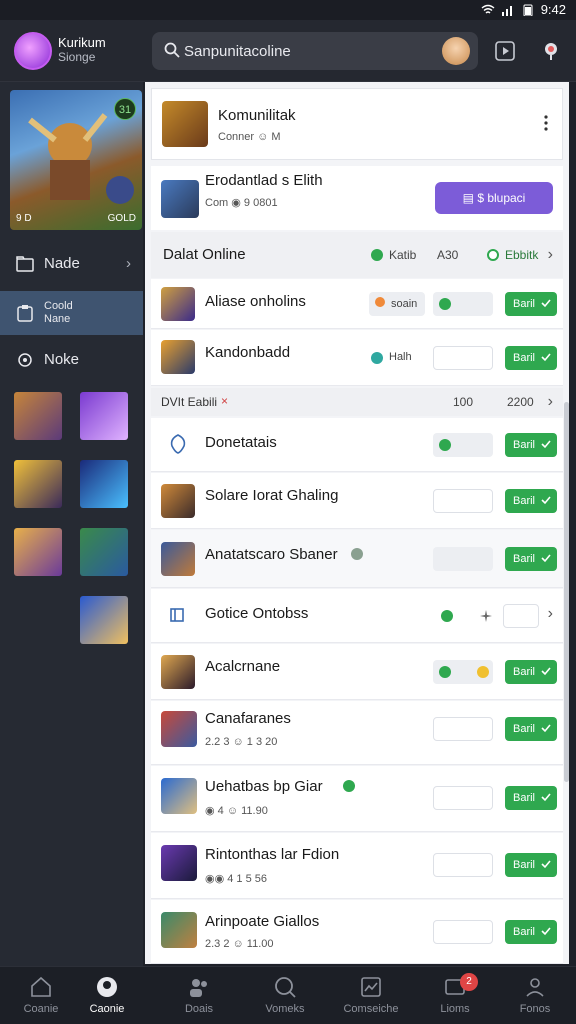 The width and height of the screenshot is (576, 1024). I want to click on list-item: Anatatscaro Sbaner Baril, so click(357, 559).